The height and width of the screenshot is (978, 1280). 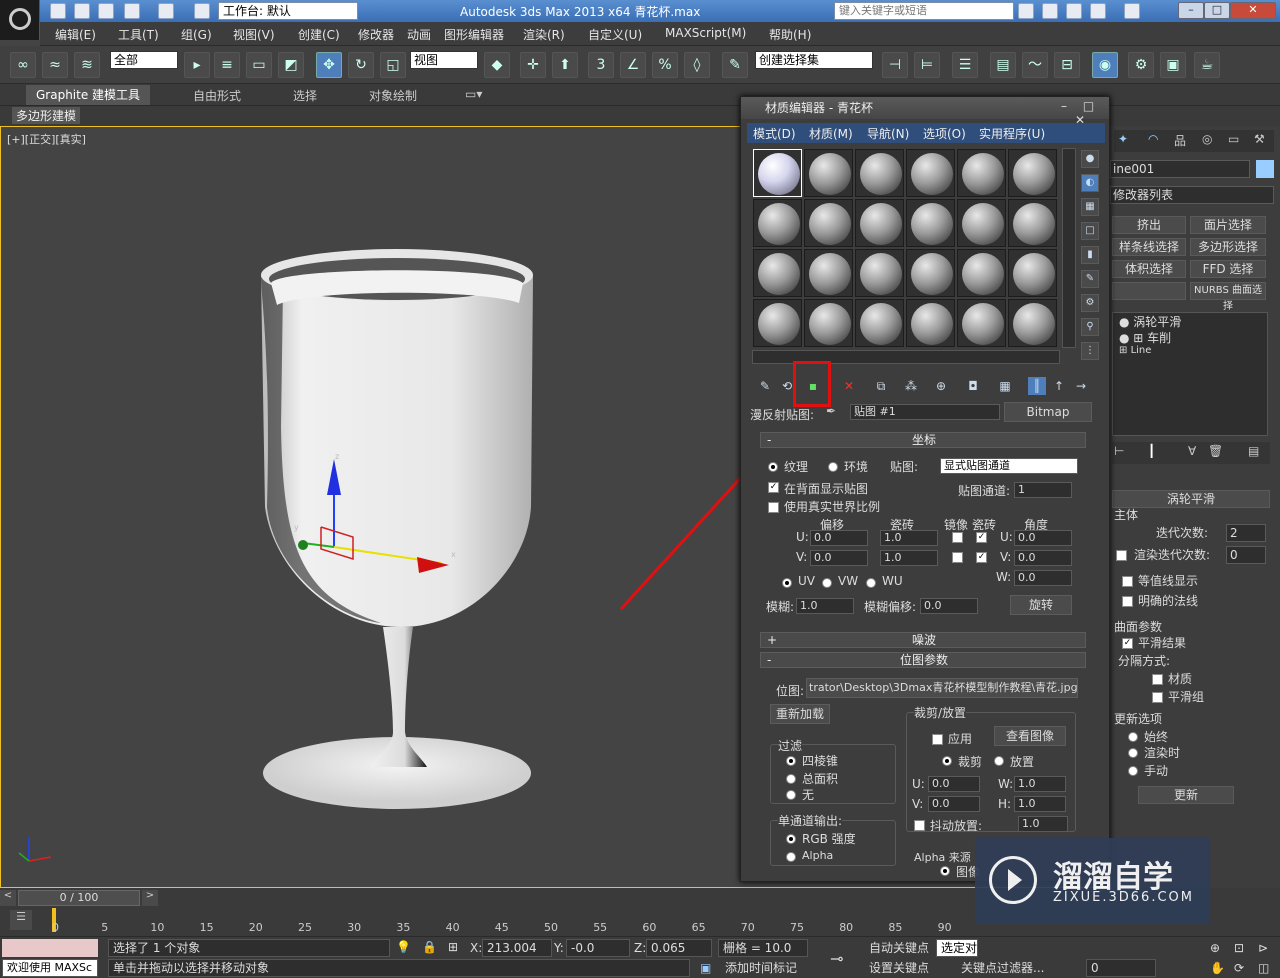 What do you see at coordinates (291, 65) in the screenshot?
I see `window-crossing-icon: ◩` at bounding box center [291, 65].